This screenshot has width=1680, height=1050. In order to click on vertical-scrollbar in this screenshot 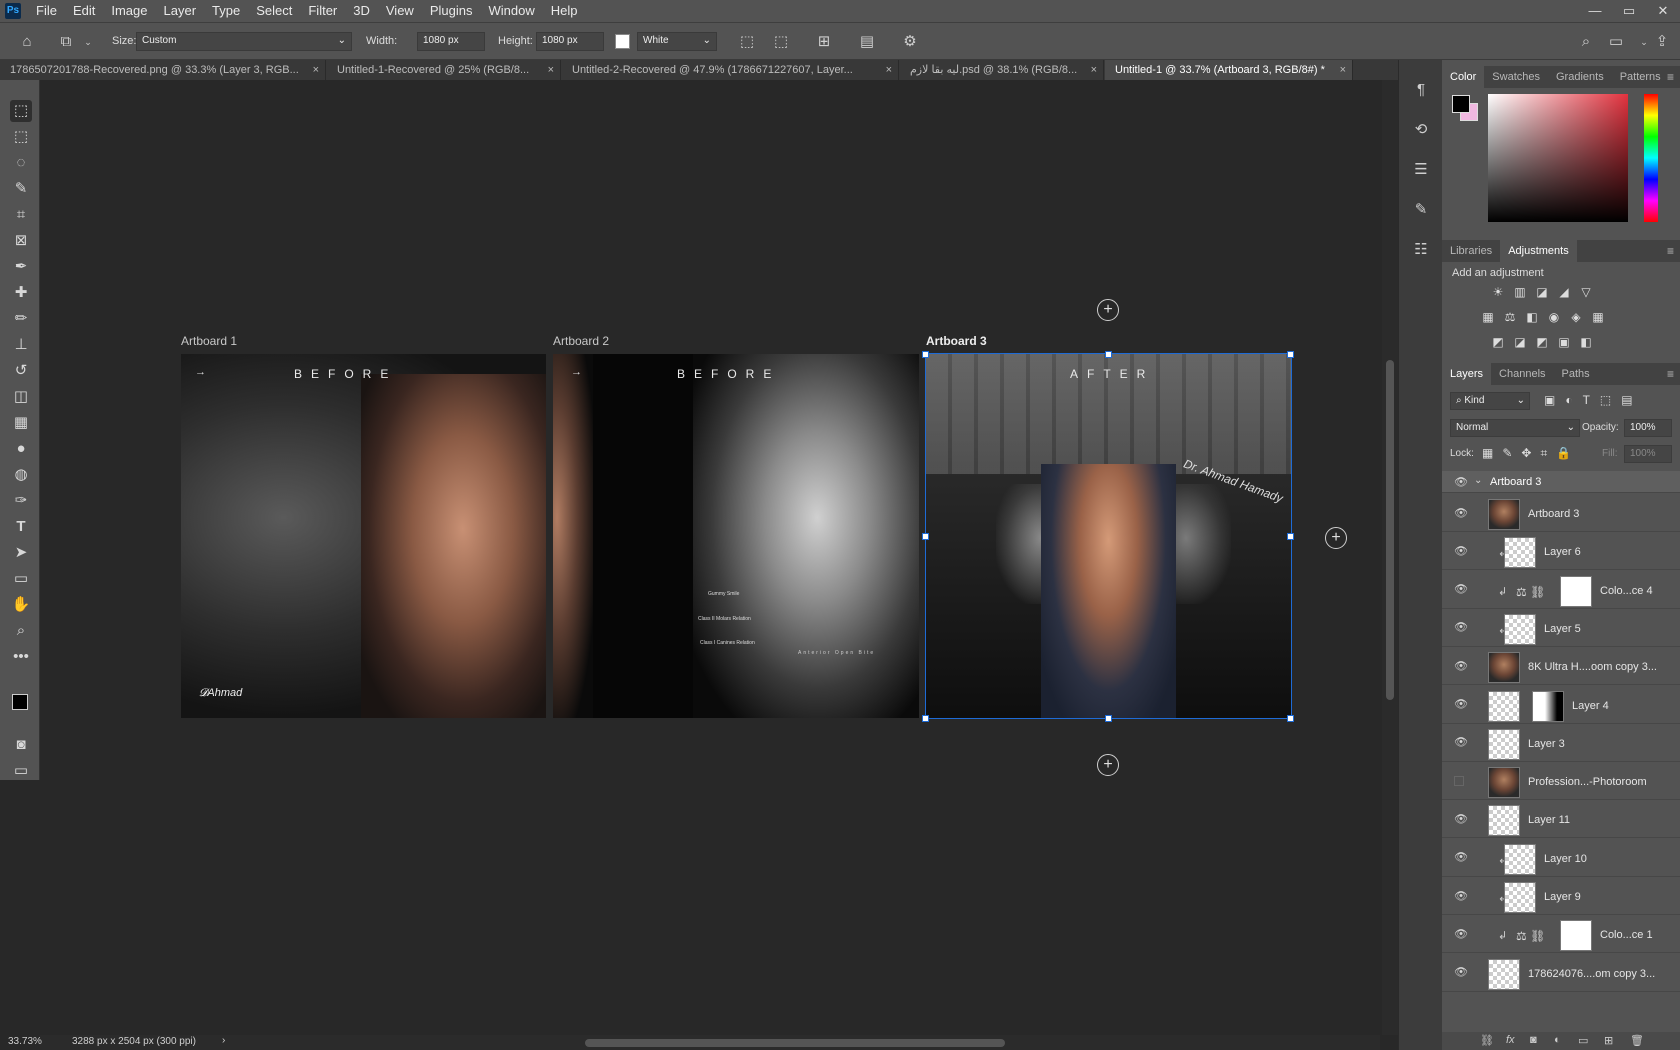, I will do `click(1390, 557)`.